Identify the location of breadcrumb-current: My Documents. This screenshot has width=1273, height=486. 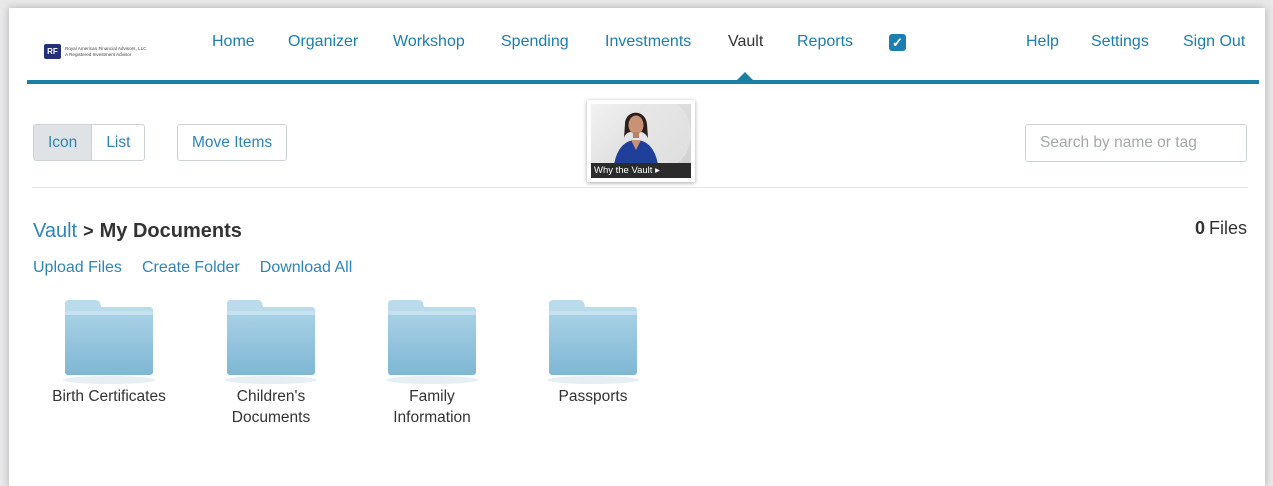
(170, 231).